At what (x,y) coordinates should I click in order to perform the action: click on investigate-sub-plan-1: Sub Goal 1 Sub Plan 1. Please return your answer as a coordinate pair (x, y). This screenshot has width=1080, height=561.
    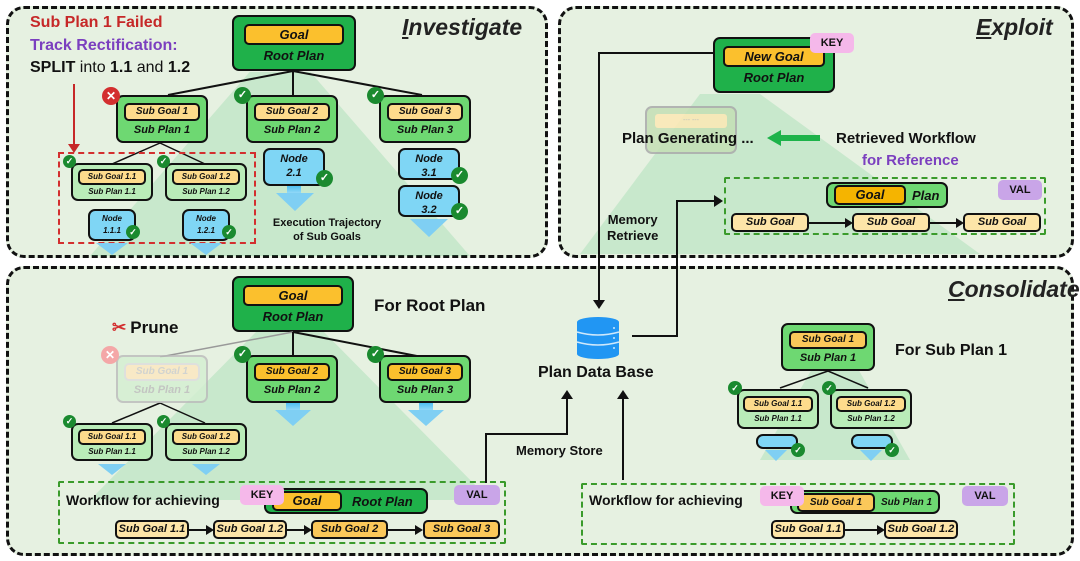
    Looking at the image, I should click on (162, 119).